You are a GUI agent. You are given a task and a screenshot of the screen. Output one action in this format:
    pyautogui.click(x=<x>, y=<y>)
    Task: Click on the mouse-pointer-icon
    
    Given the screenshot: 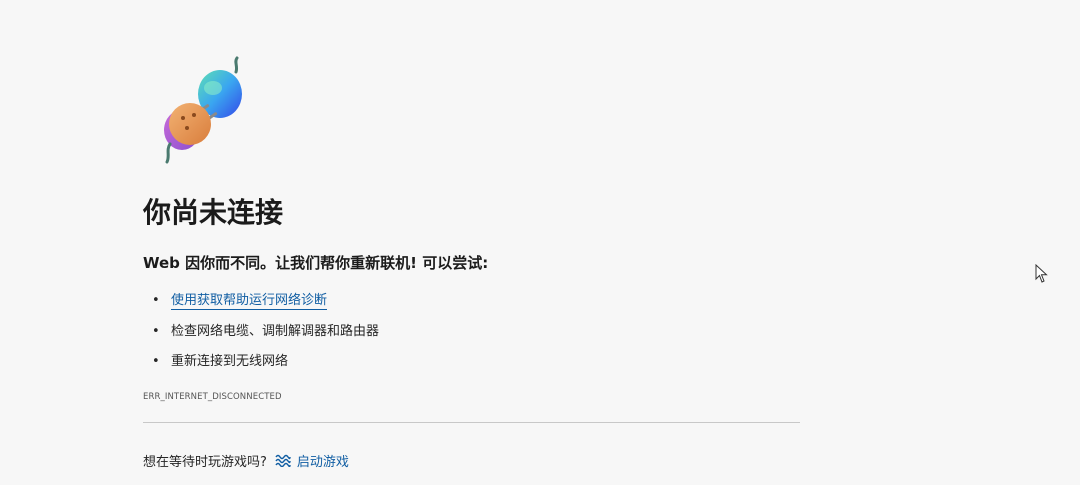 What is the action you would take?
    pyautogui.click(x=1041, y=273)
    